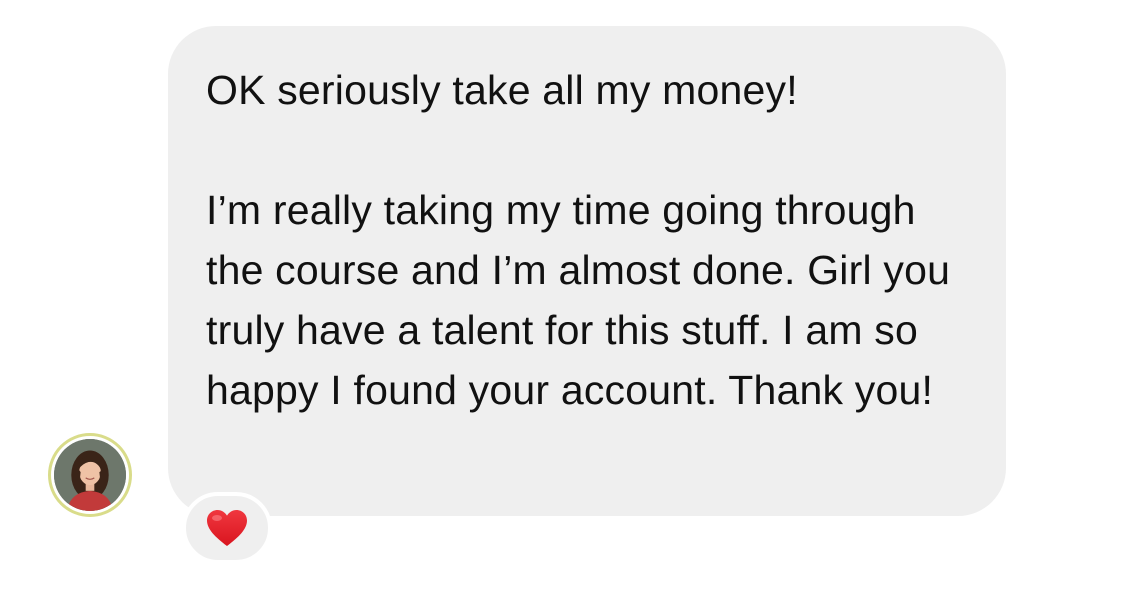 Image resolution: width=1125 pixels, height=595 pixels. I want to click on avatar-photo, so click(90, 475).